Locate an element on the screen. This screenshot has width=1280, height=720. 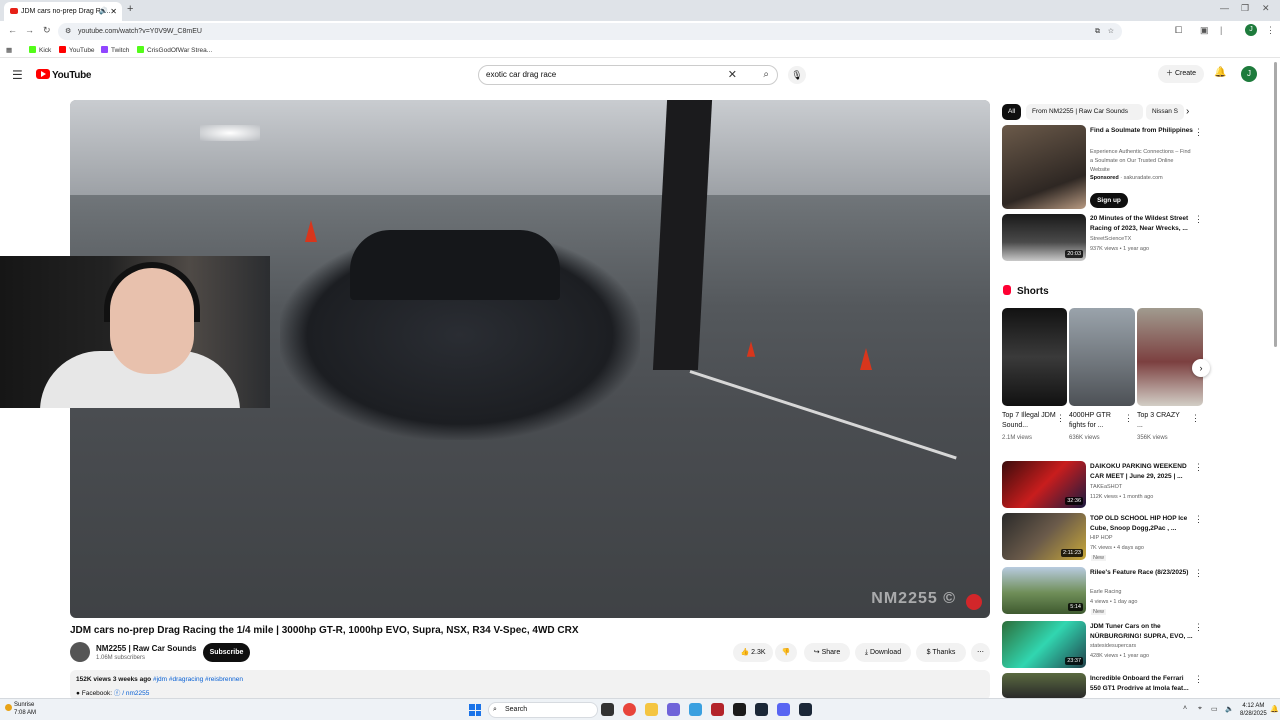
tab-active: JDM cars no-prep Drag Ra... 🔊 ✕ is located at coordinates (63, 11).